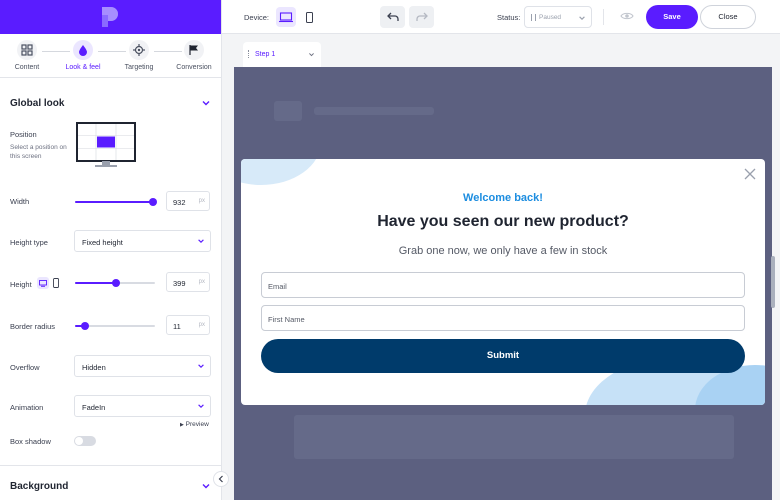  What do you see at coordinates (281, 172) in the screenshot?
I see `decorative-shape` at bounding box center [281, 172].